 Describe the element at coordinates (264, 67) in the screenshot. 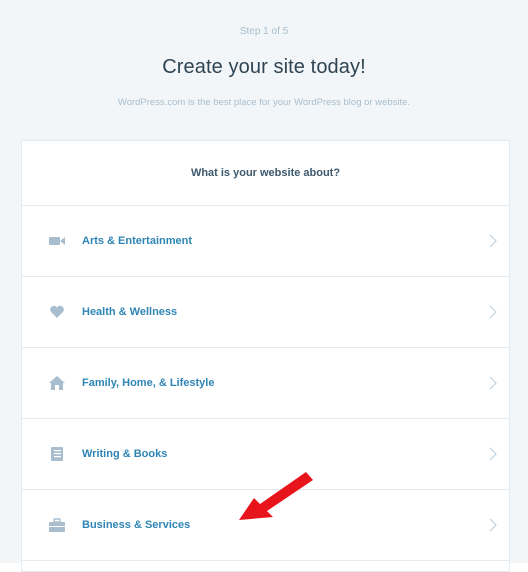

I see `page-title: Create your site today!` at that location.